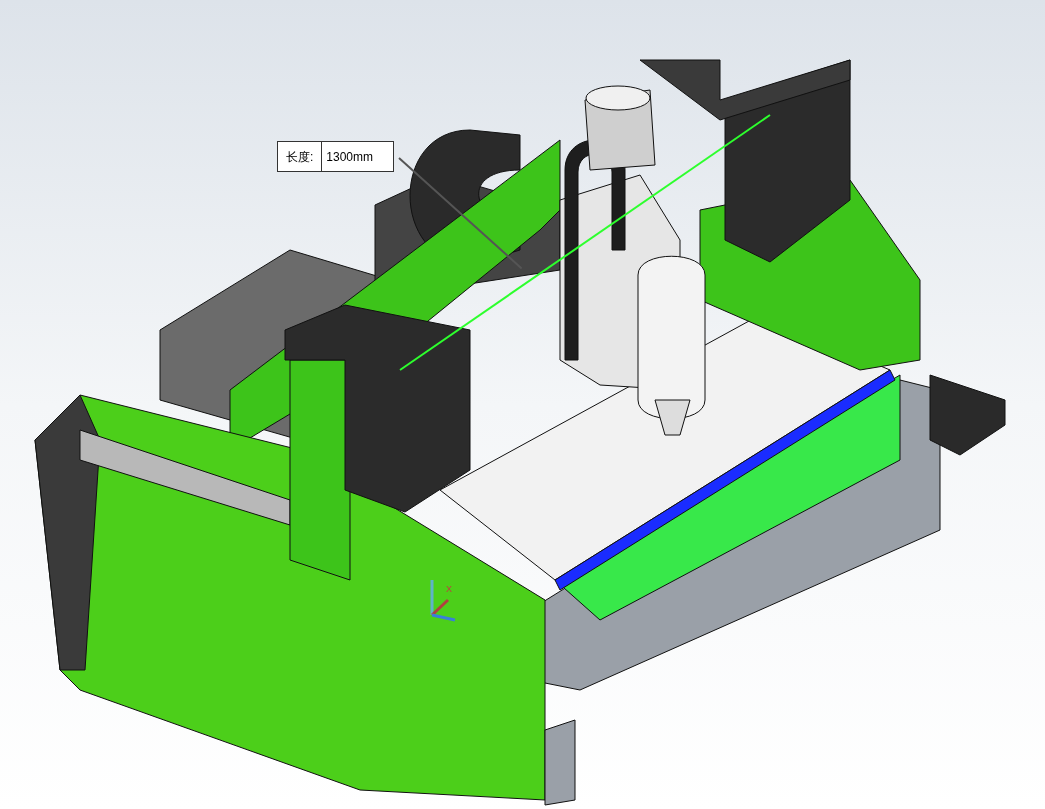 This screenshot has width=1045, height=809. Describe the element at coordinates (300, 156) in the screenshot. I see `tooltip-label: 长度:` at that location.